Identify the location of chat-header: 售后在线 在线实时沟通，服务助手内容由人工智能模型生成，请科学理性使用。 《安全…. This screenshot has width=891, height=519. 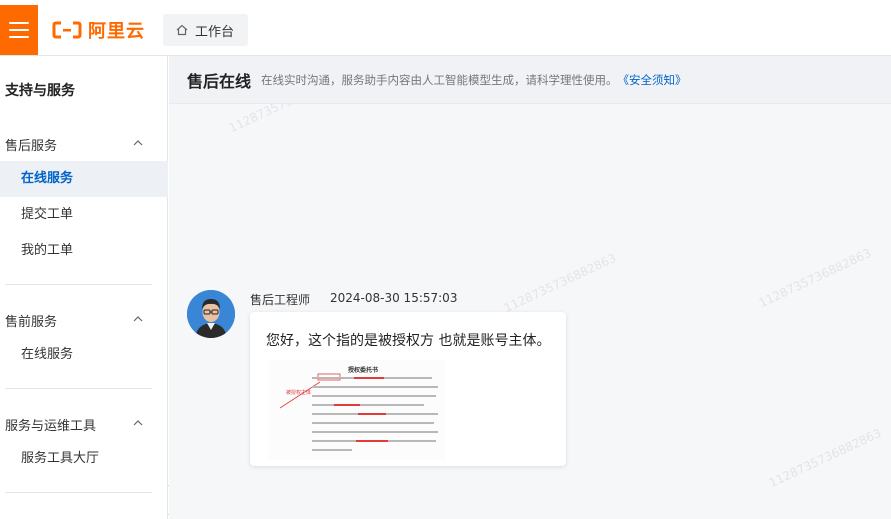
(530, 80).